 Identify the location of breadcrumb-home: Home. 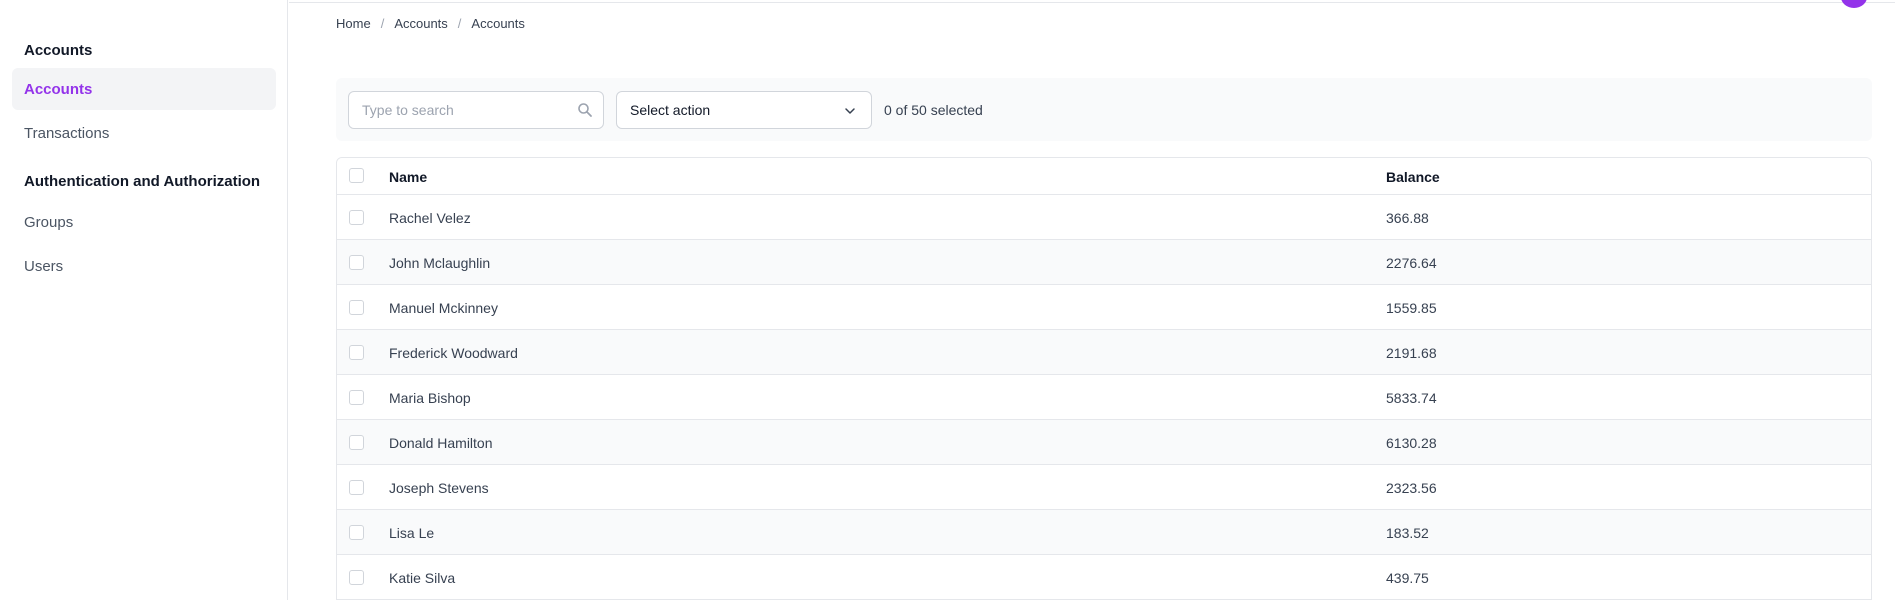
(353, 23).